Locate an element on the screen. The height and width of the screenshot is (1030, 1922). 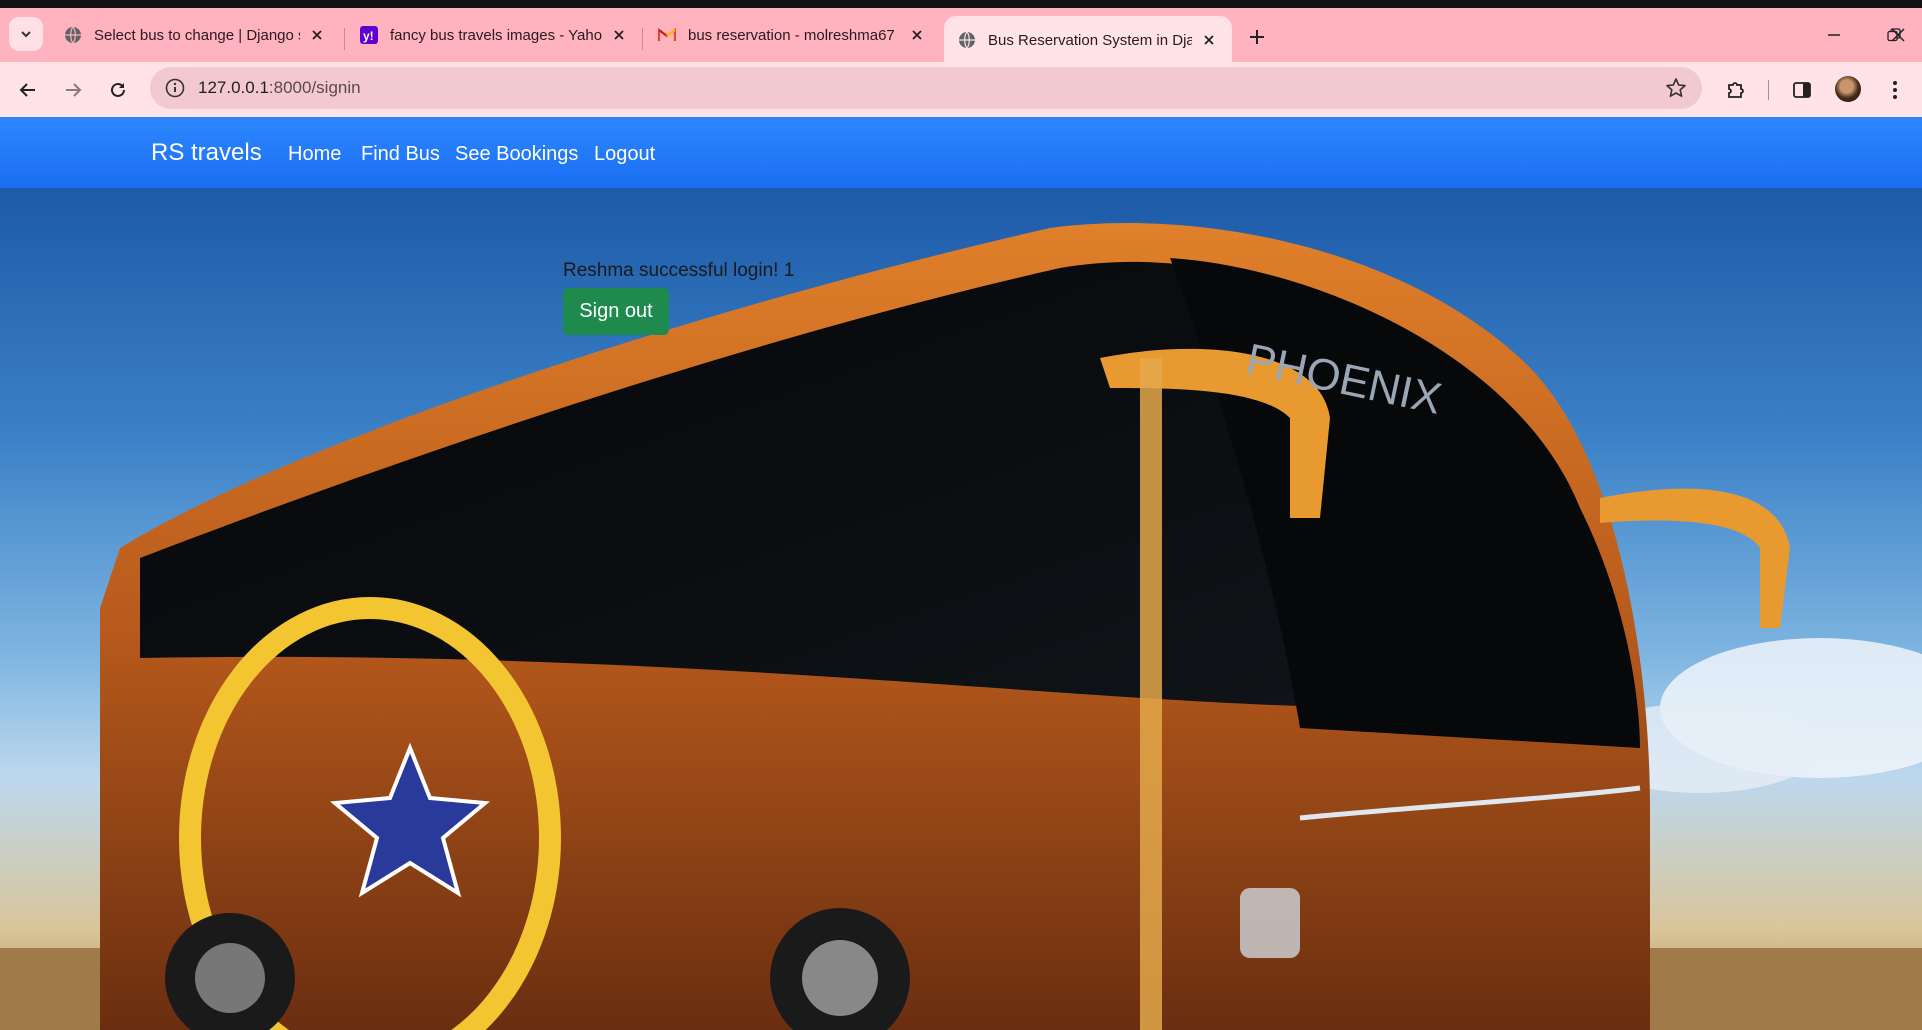
window-top-edge is located at coordinates (961, 4).